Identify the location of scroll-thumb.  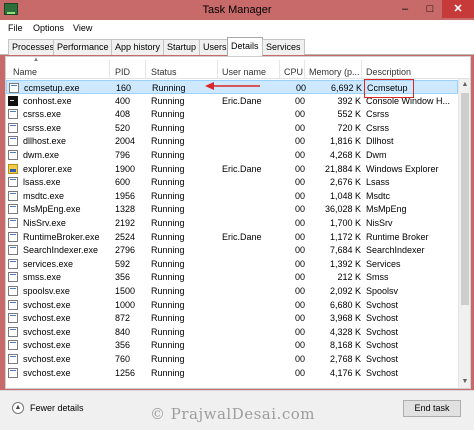
(465, 199).